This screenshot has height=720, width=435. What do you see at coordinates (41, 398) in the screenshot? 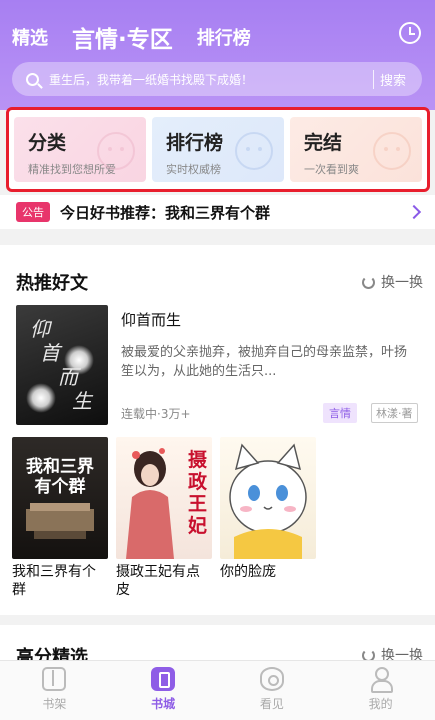
I see `flower-decoration` at bounding box center [41, 398].